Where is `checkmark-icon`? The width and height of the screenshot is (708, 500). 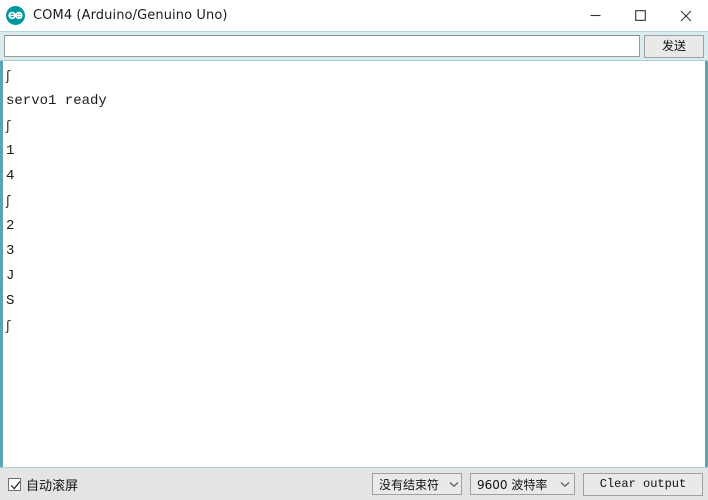
checkmark-icon is located at coordinates (15, 485).